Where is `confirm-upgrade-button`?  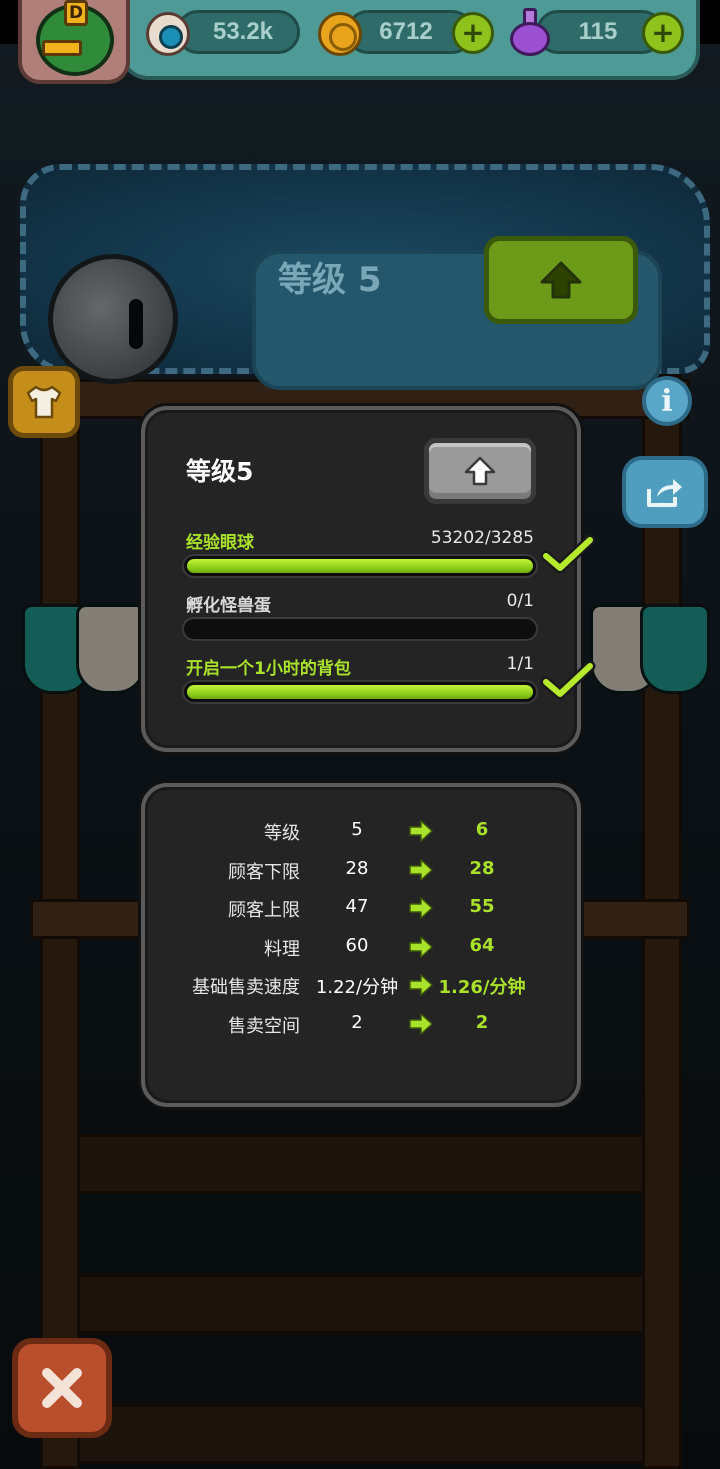
confirm-upgrade-button is located at coordinates (480, 471).